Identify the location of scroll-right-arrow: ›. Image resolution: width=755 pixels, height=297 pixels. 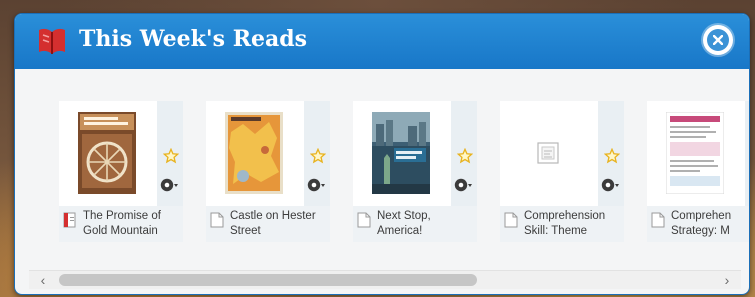
(727, 280).